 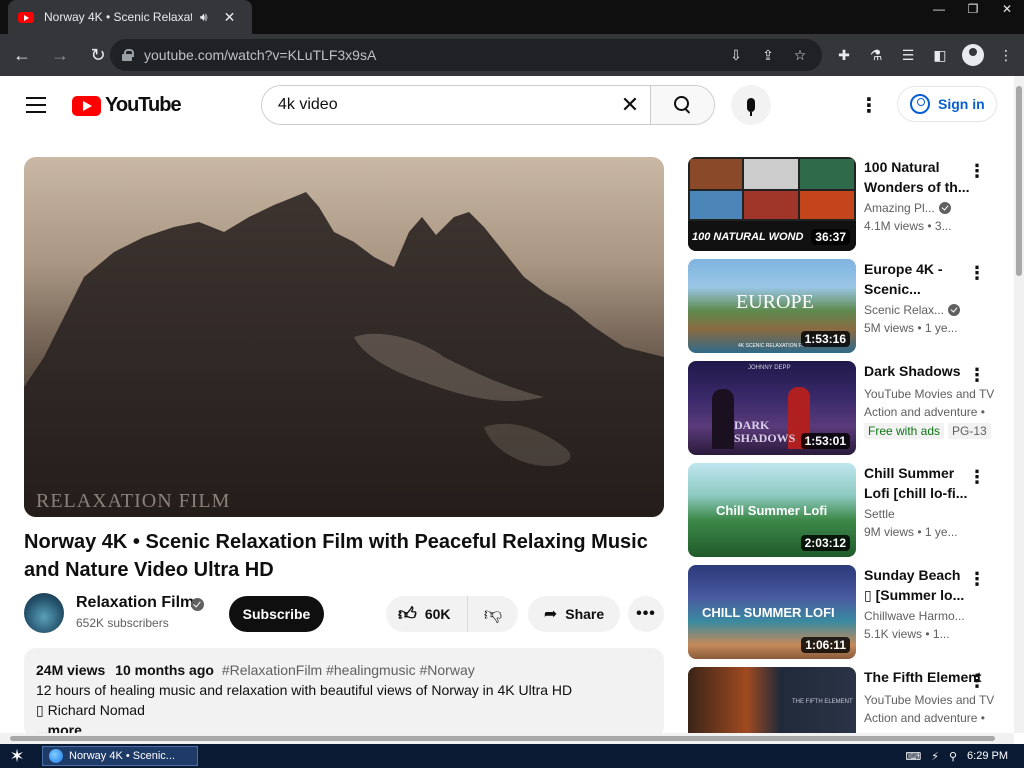 What do you see at coordinates (876, 55) in the screenshot?
I see `labs-flask-icon: ⚗` at bounding box center [876, 55].